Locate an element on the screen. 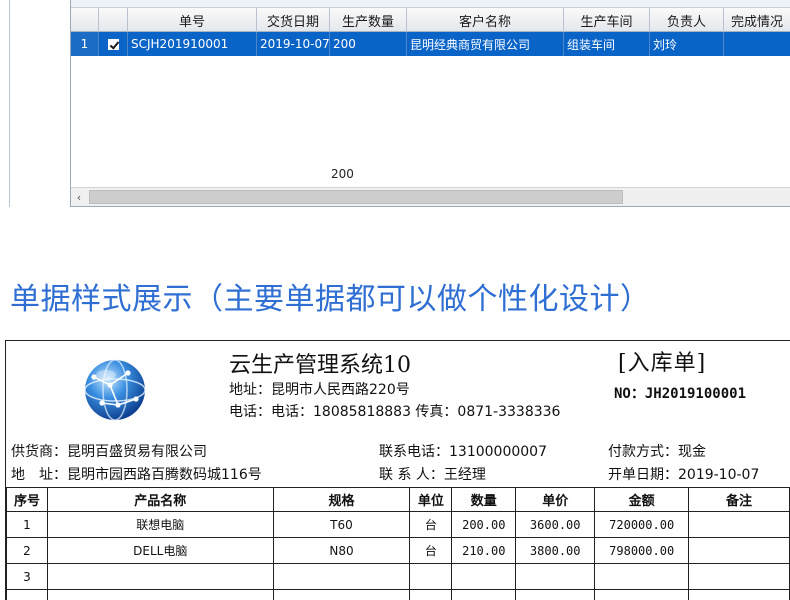 This screenshot has height=600, width=790. company-address: 地址：昆明市人民西路220号 is located at coordinates (319, 390).